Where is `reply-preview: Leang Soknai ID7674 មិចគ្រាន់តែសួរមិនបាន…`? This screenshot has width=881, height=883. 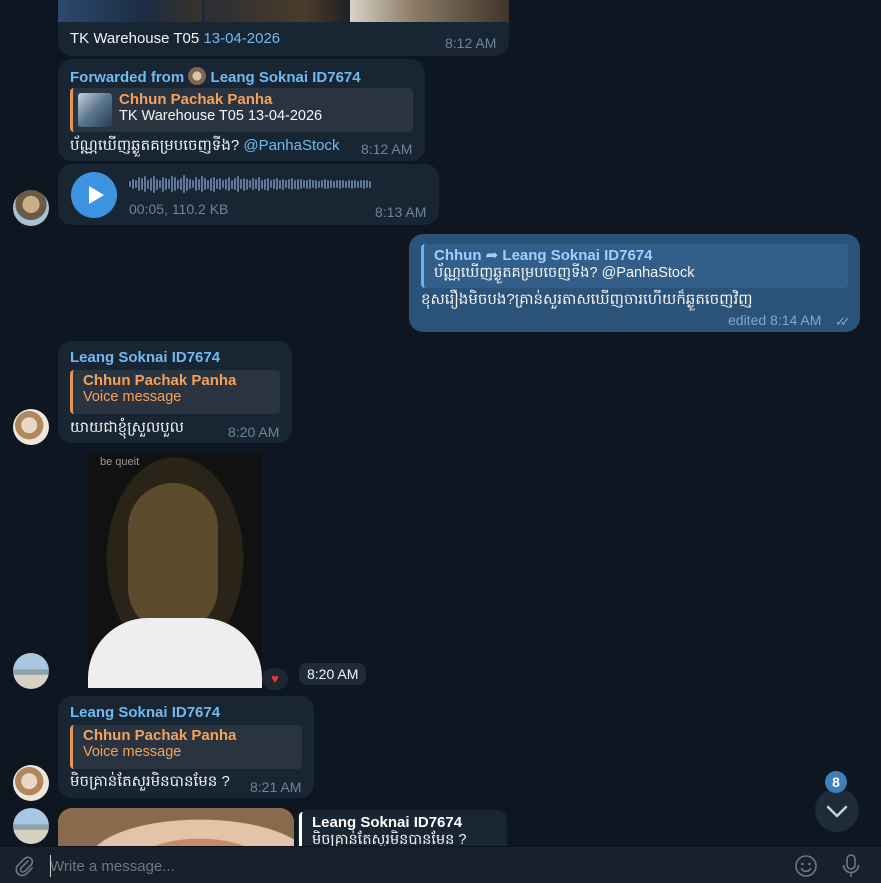
reply-preview: Leang Soknai ID7674 មិចគ្រាន់តែសួរមិនបាន… is located at coordinates (401, 829).